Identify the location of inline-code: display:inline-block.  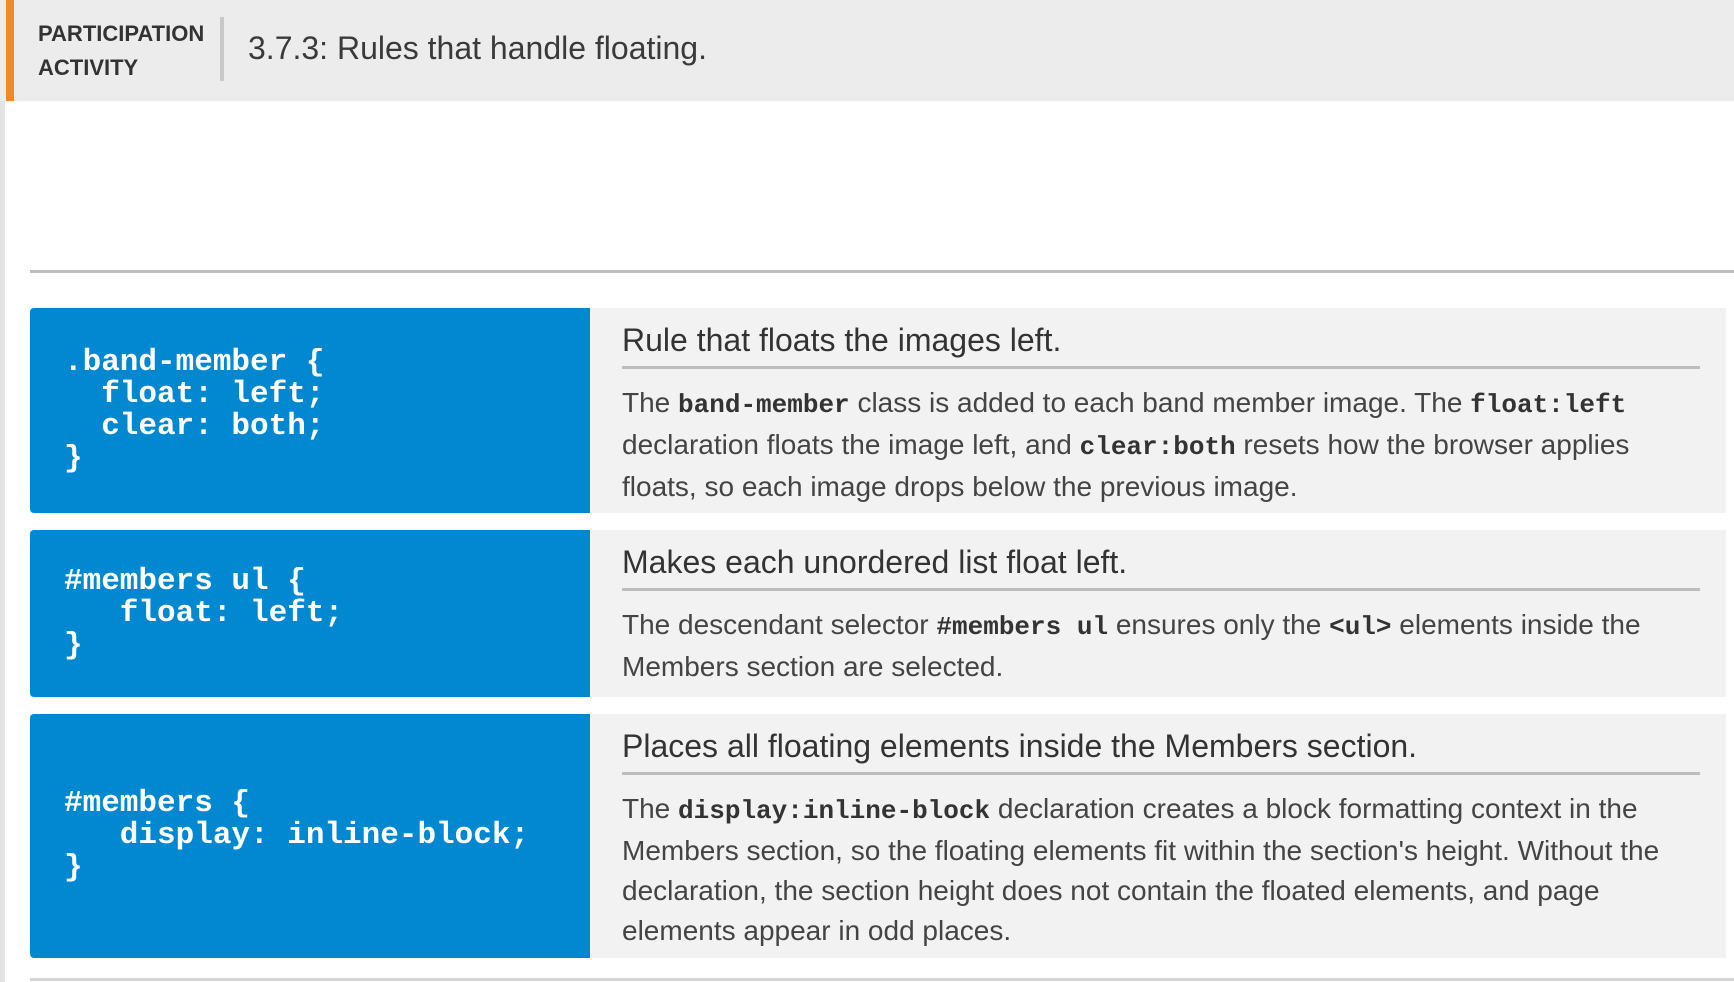
(834, 811).